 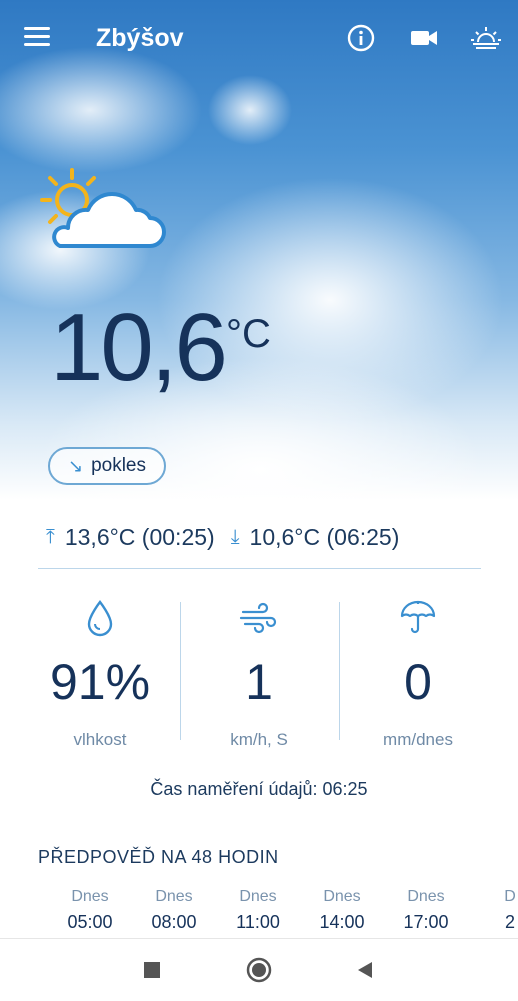 What do you see at coordinates (342, 922) in the screenshot?
I see `forecast-time: 14:00` at bounding box center [342, 922].